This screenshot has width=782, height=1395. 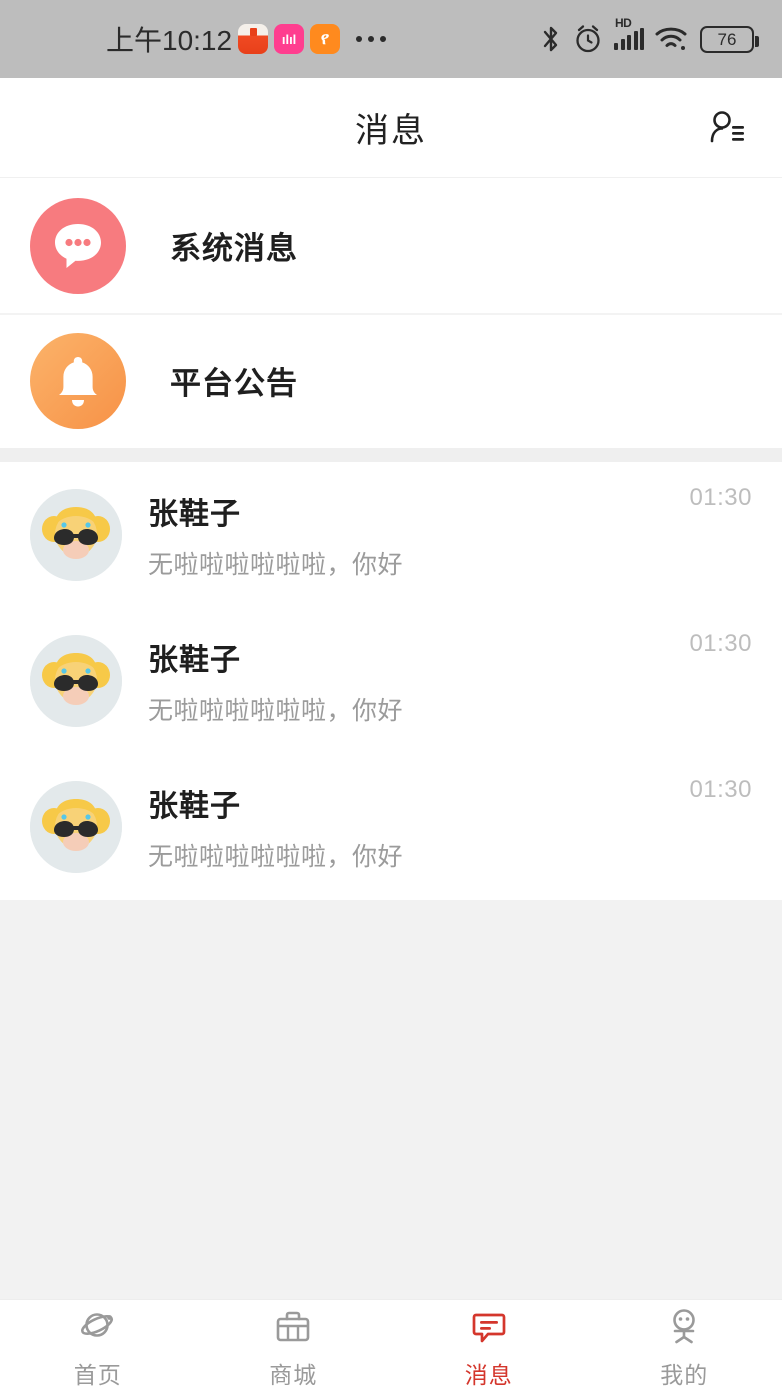 What do you see at coordinates (391, 455) in the screenshot?
I see `section-divider` at bounding box center [391, 455].